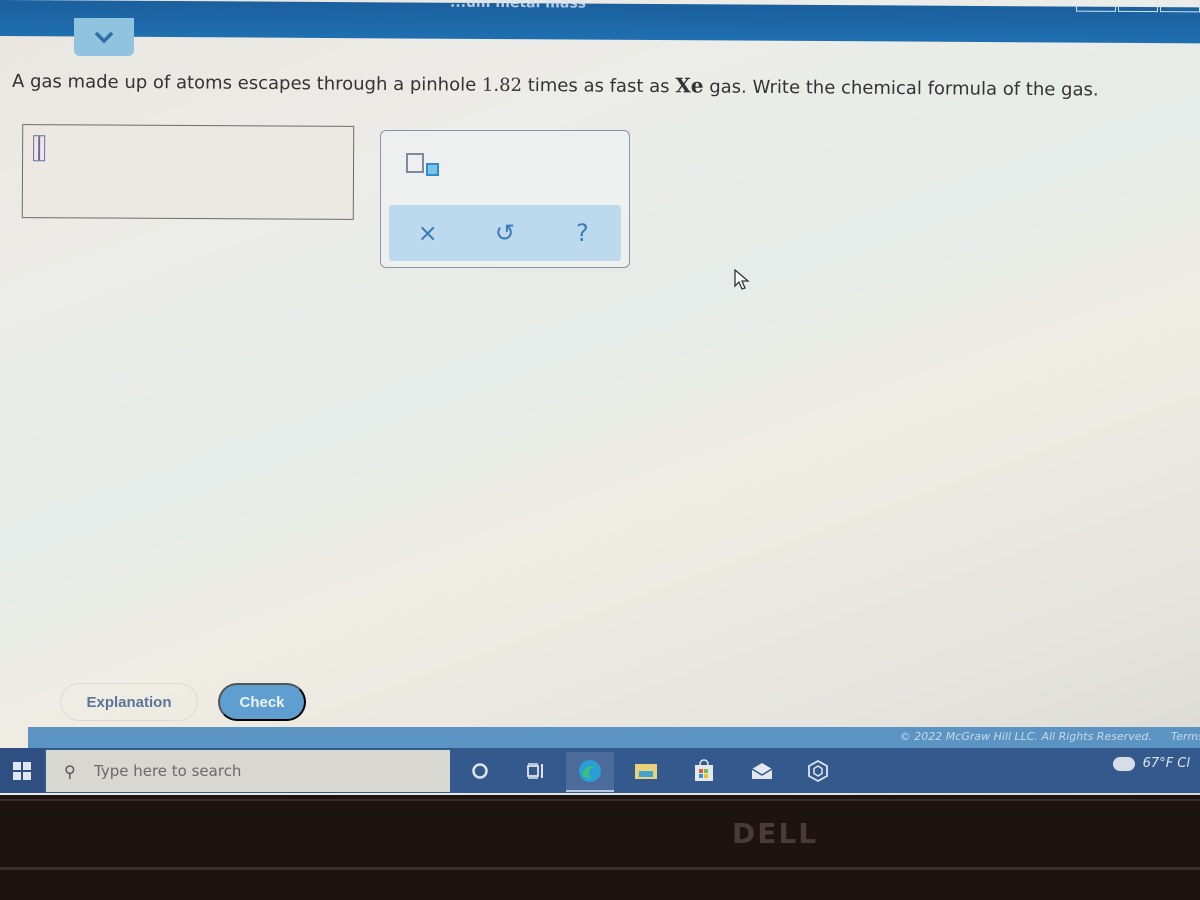 The height and width of the screenshot is (900, 1200). What do you see at coordinates (415, 163) in the screenshot?
I see `subscript-base-icon` at bounding box center [415, 163].